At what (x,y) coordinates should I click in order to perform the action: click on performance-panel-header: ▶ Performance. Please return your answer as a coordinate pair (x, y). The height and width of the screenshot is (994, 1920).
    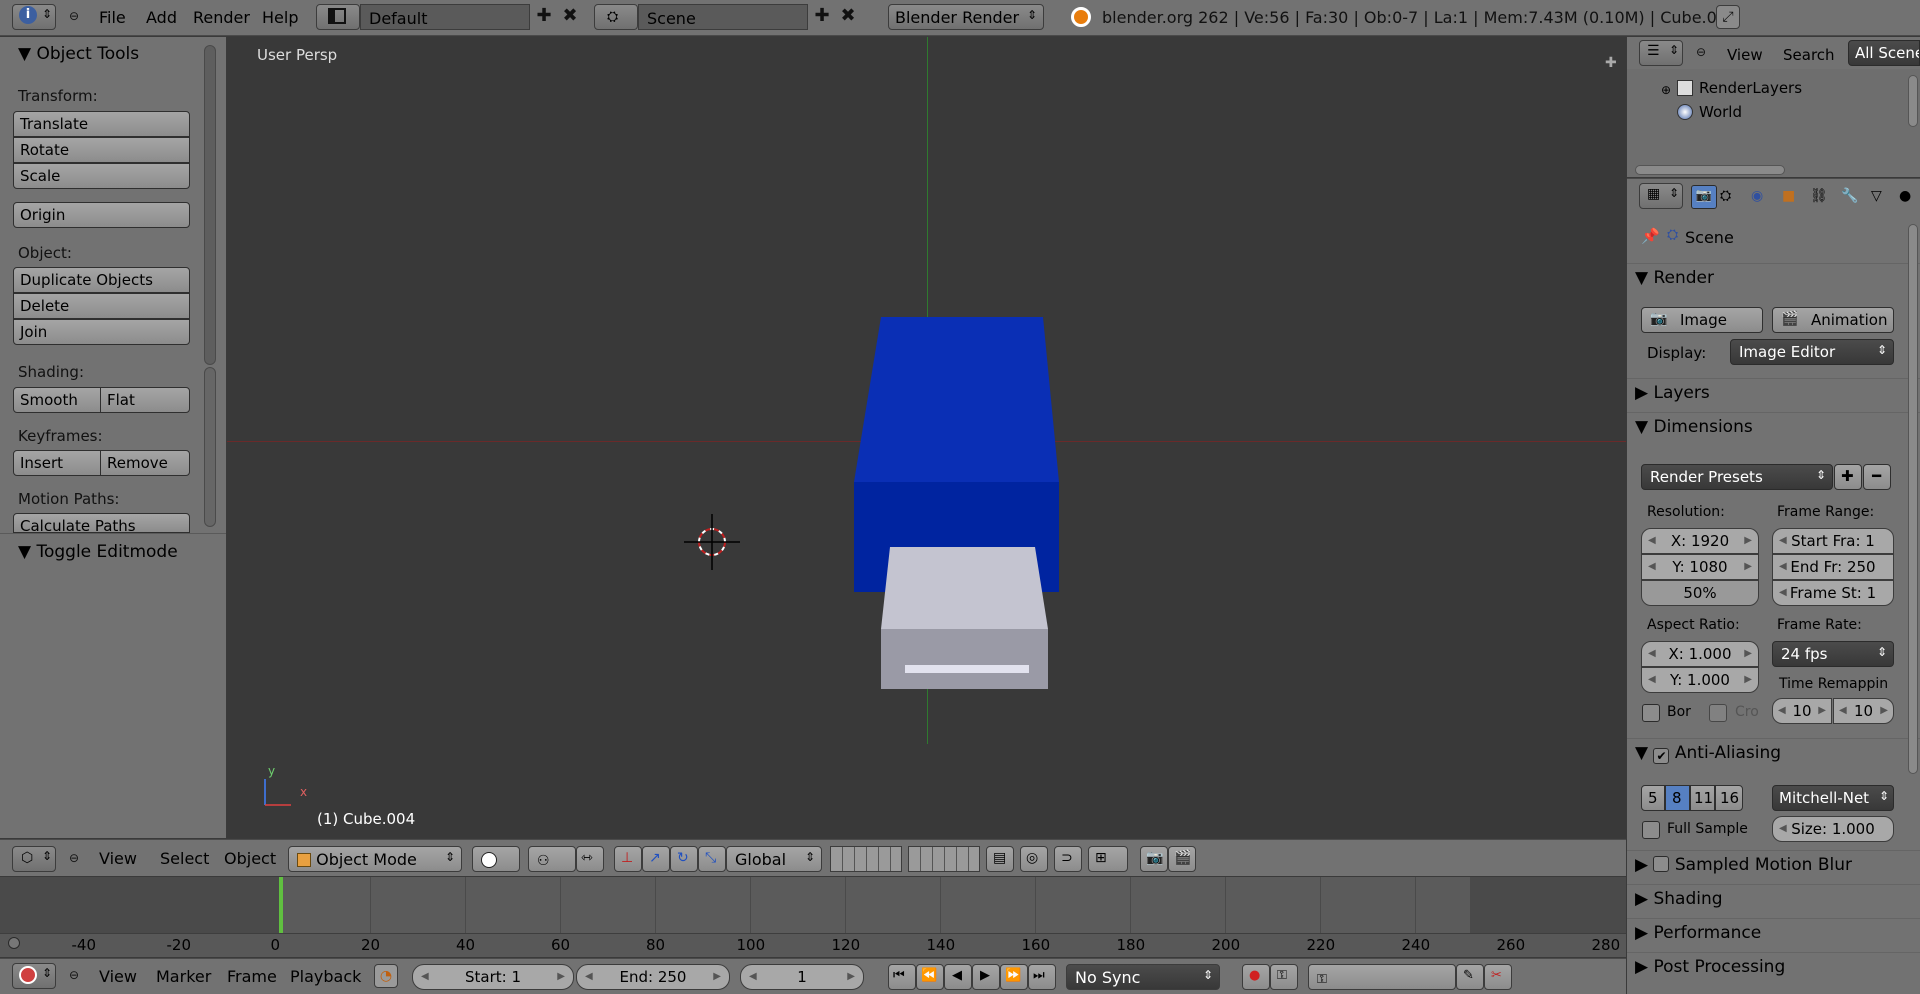
    Looking at the image, I should click on (1773, 932).